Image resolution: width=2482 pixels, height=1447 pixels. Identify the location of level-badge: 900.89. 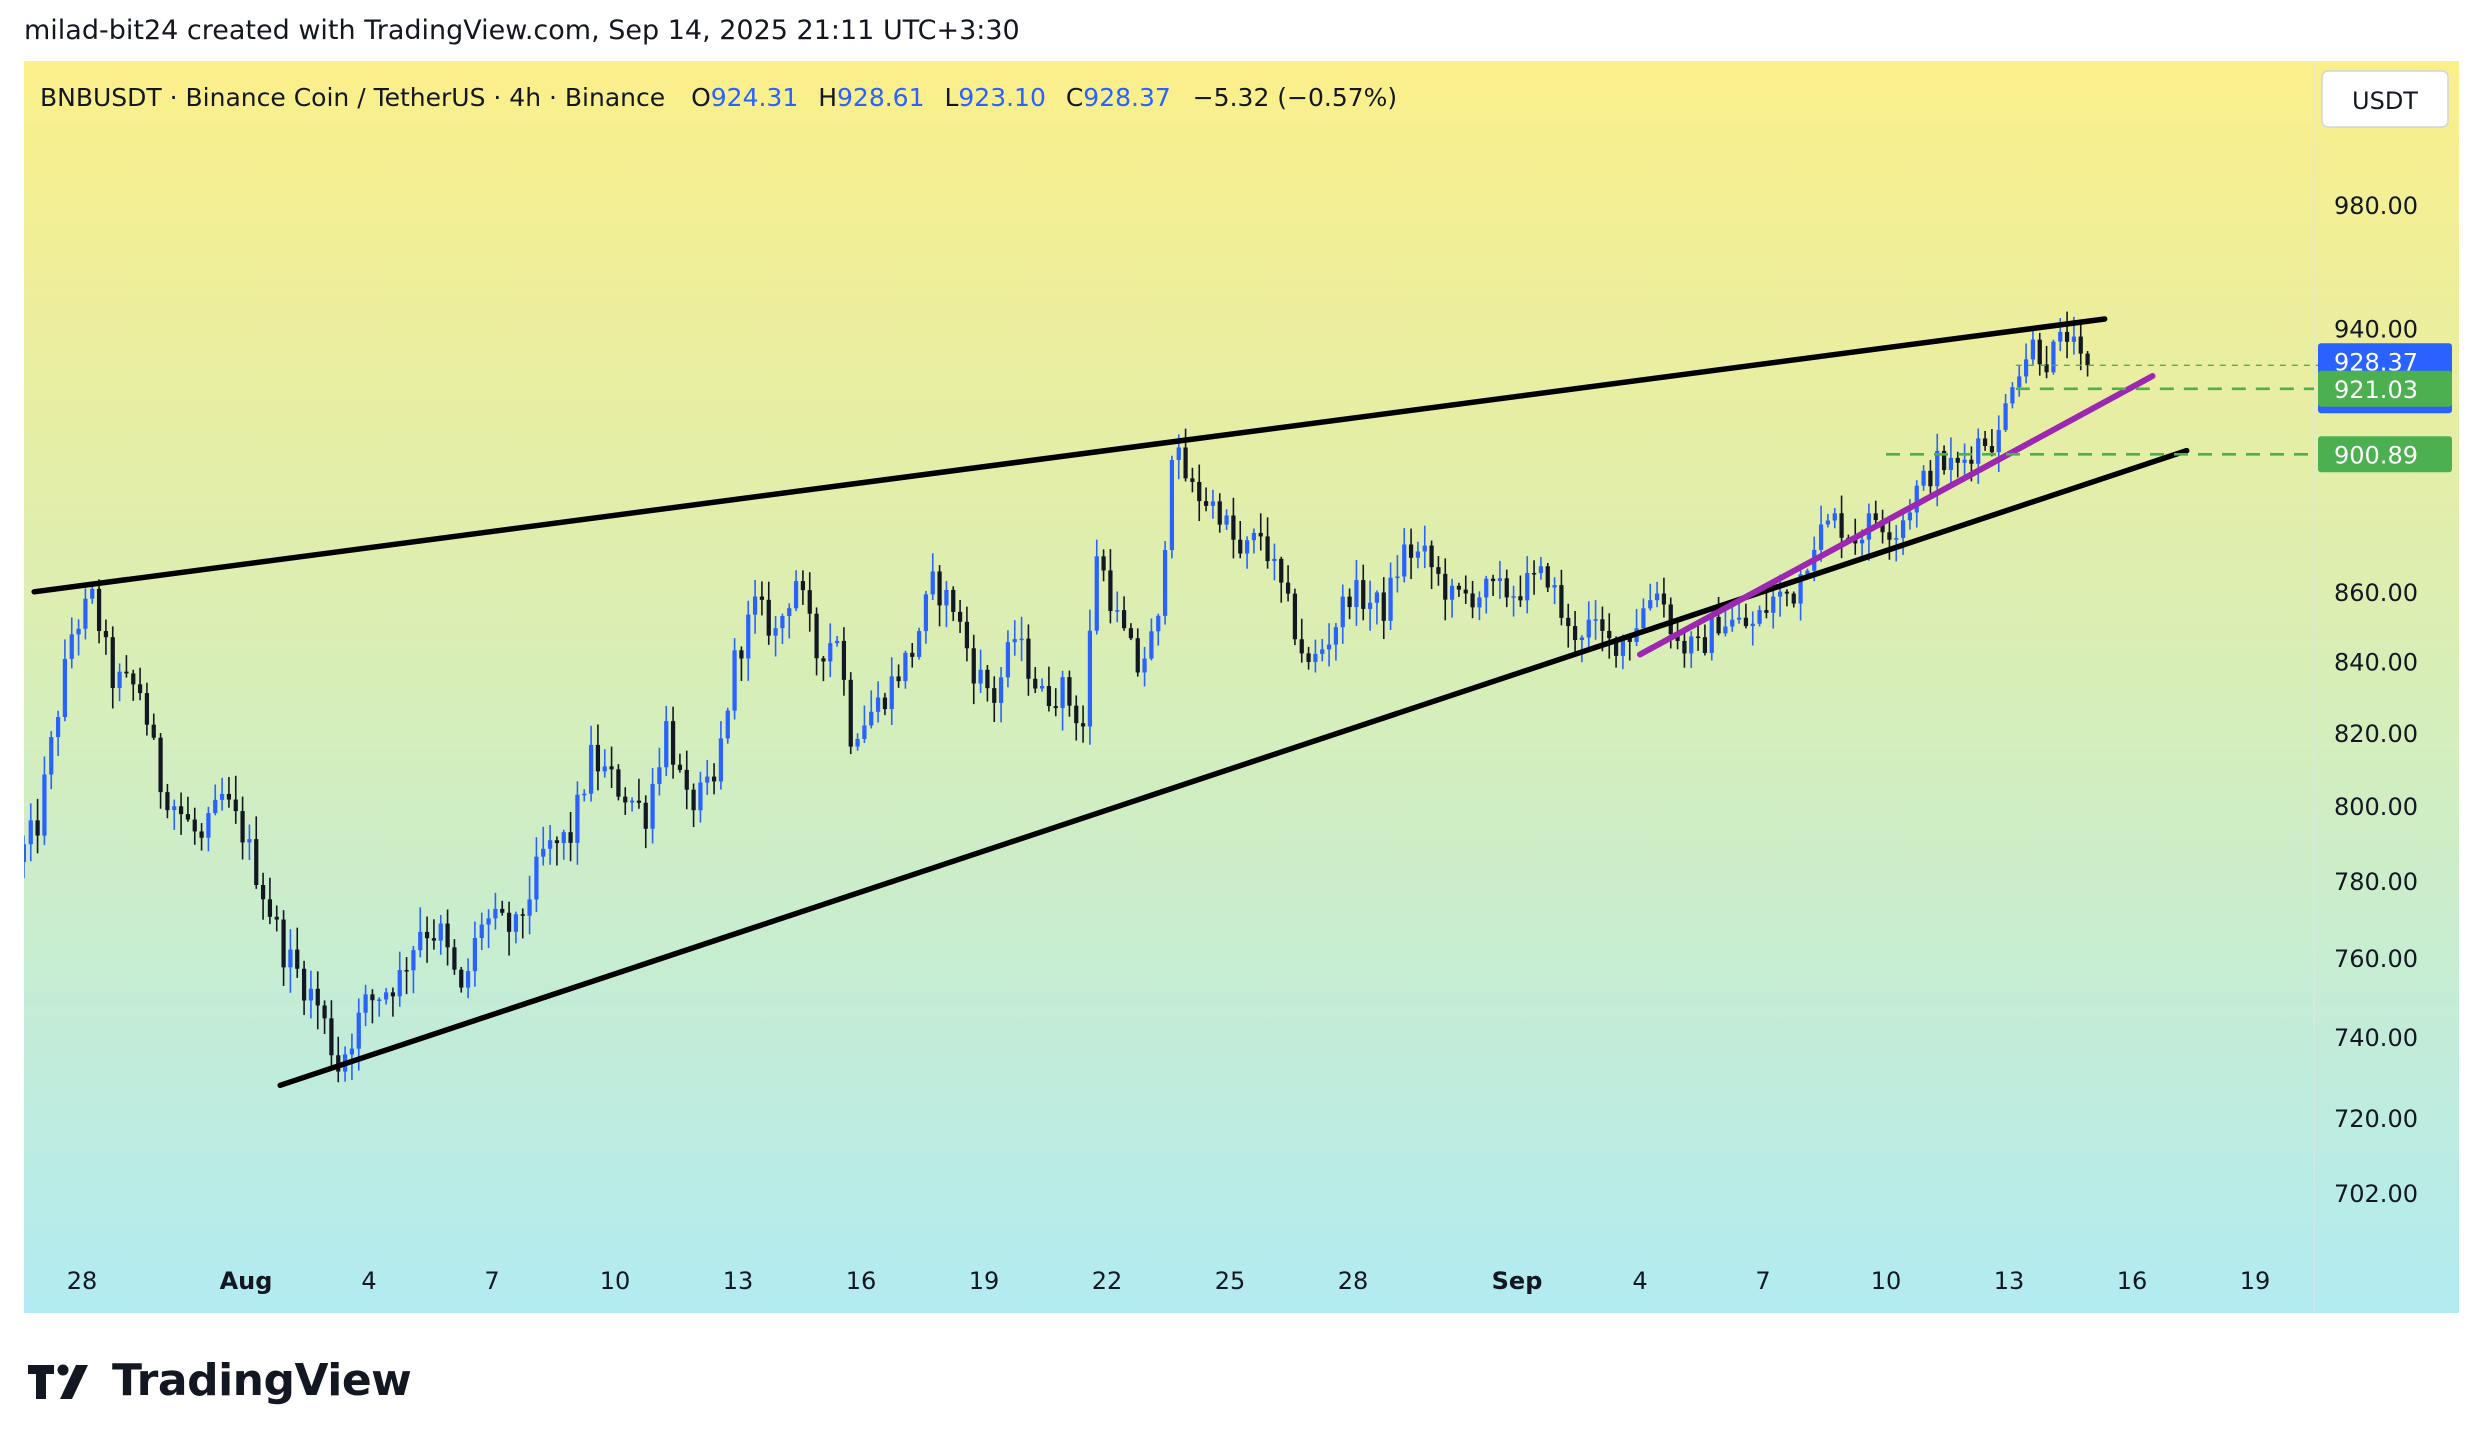
(2385, 454).